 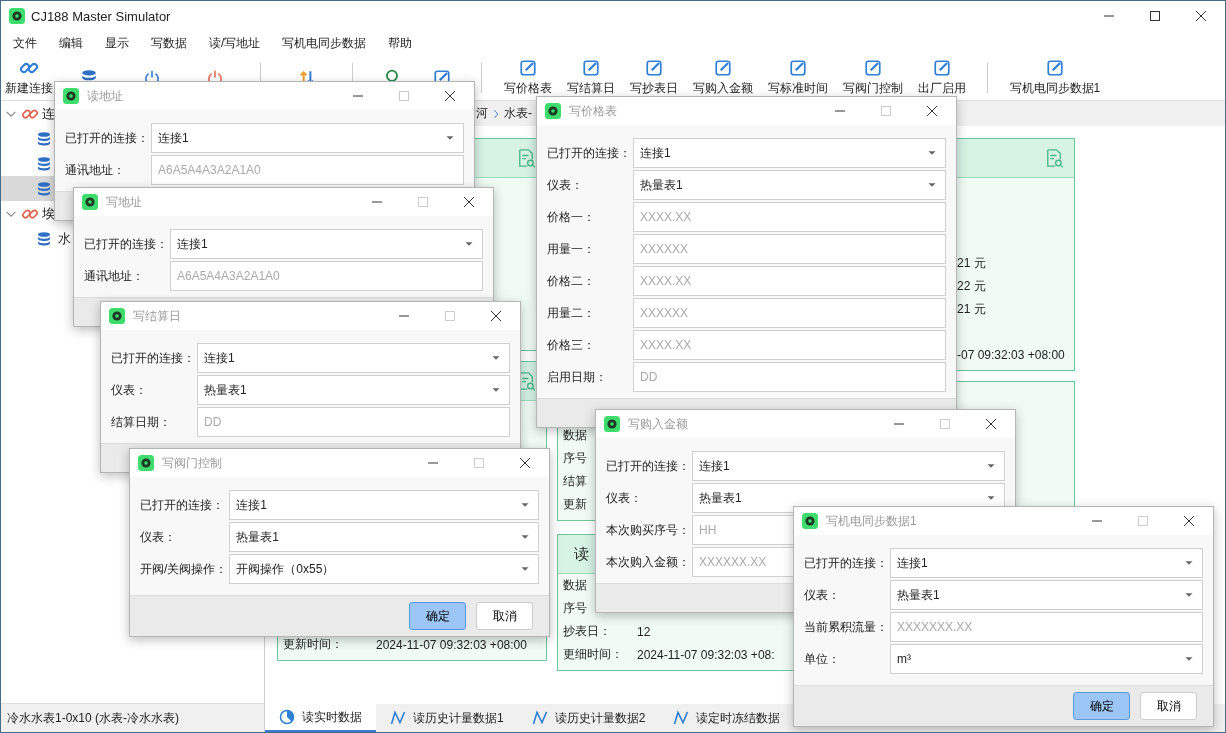 I want to click on dialog-title: 写阀门控制, so click(x=192, y=463).